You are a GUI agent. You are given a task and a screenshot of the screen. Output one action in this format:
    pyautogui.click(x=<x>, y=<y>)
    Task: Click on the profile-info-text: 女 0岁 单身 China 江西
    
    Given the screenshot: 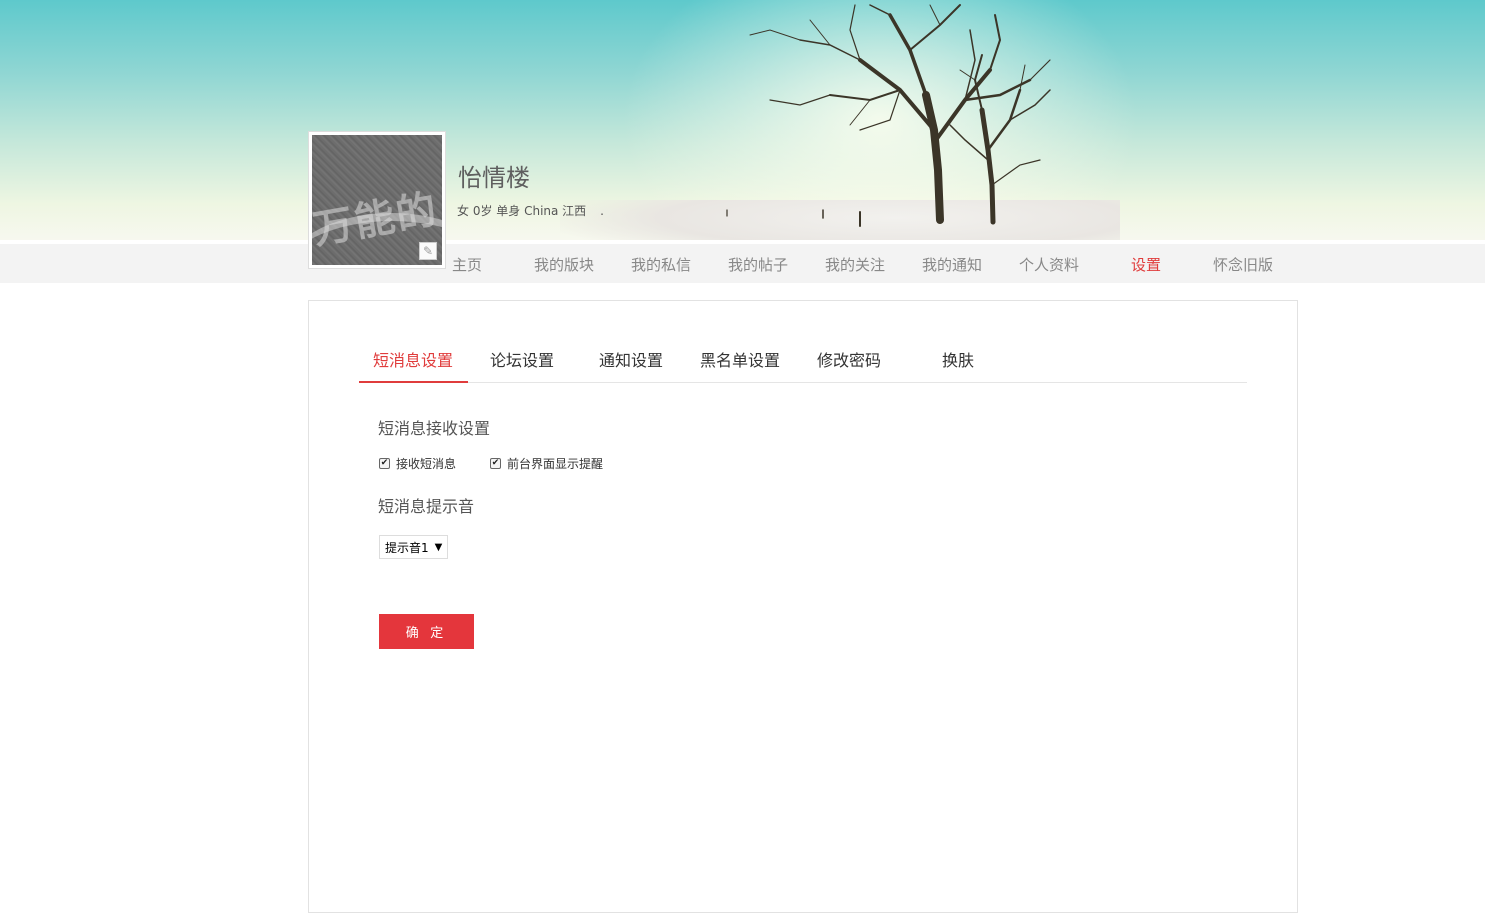 What is the action you would take?
    pyautogui.click(x=522, y=211)
    